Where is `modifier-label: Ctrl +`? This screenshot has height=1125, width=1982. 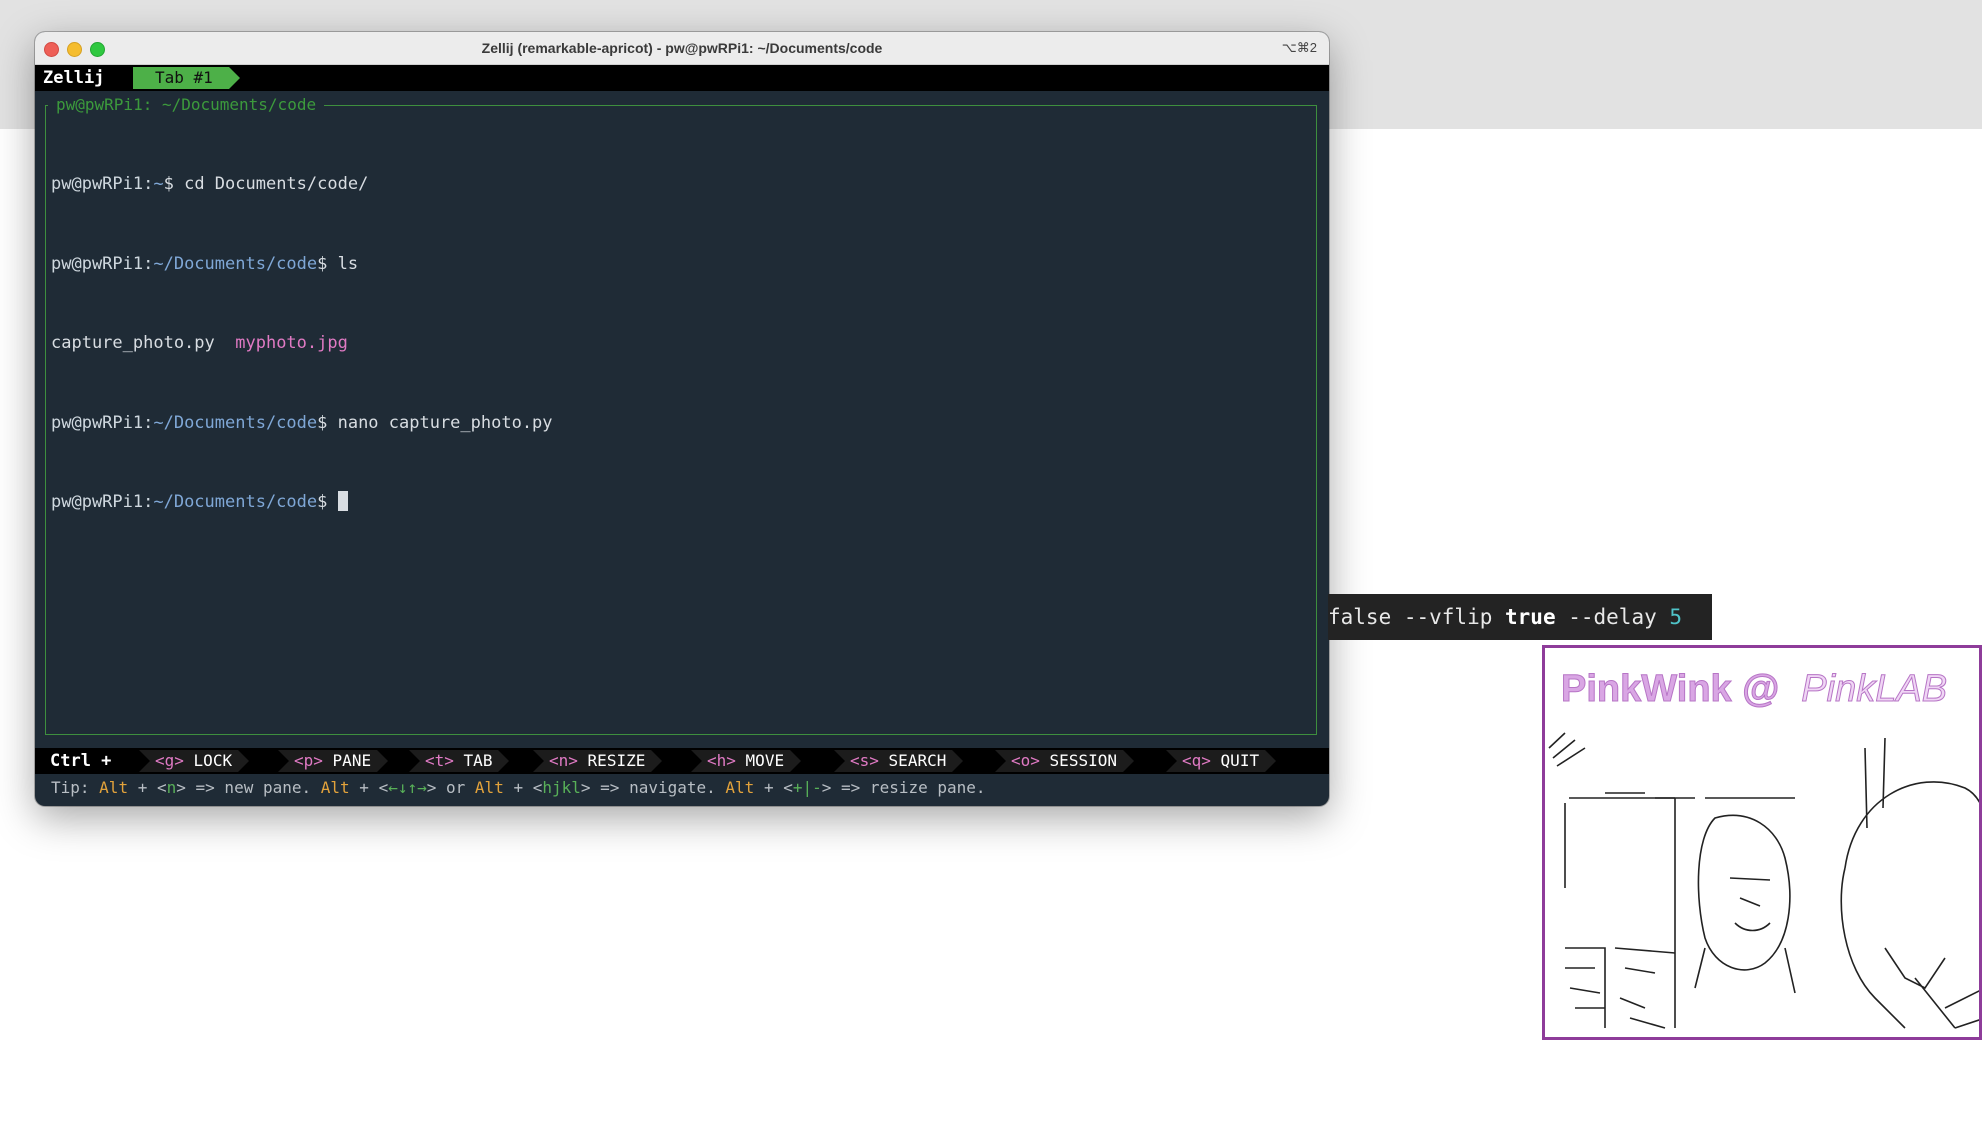
modifier-label: Ctrl + is located at coordinates (81, 761).